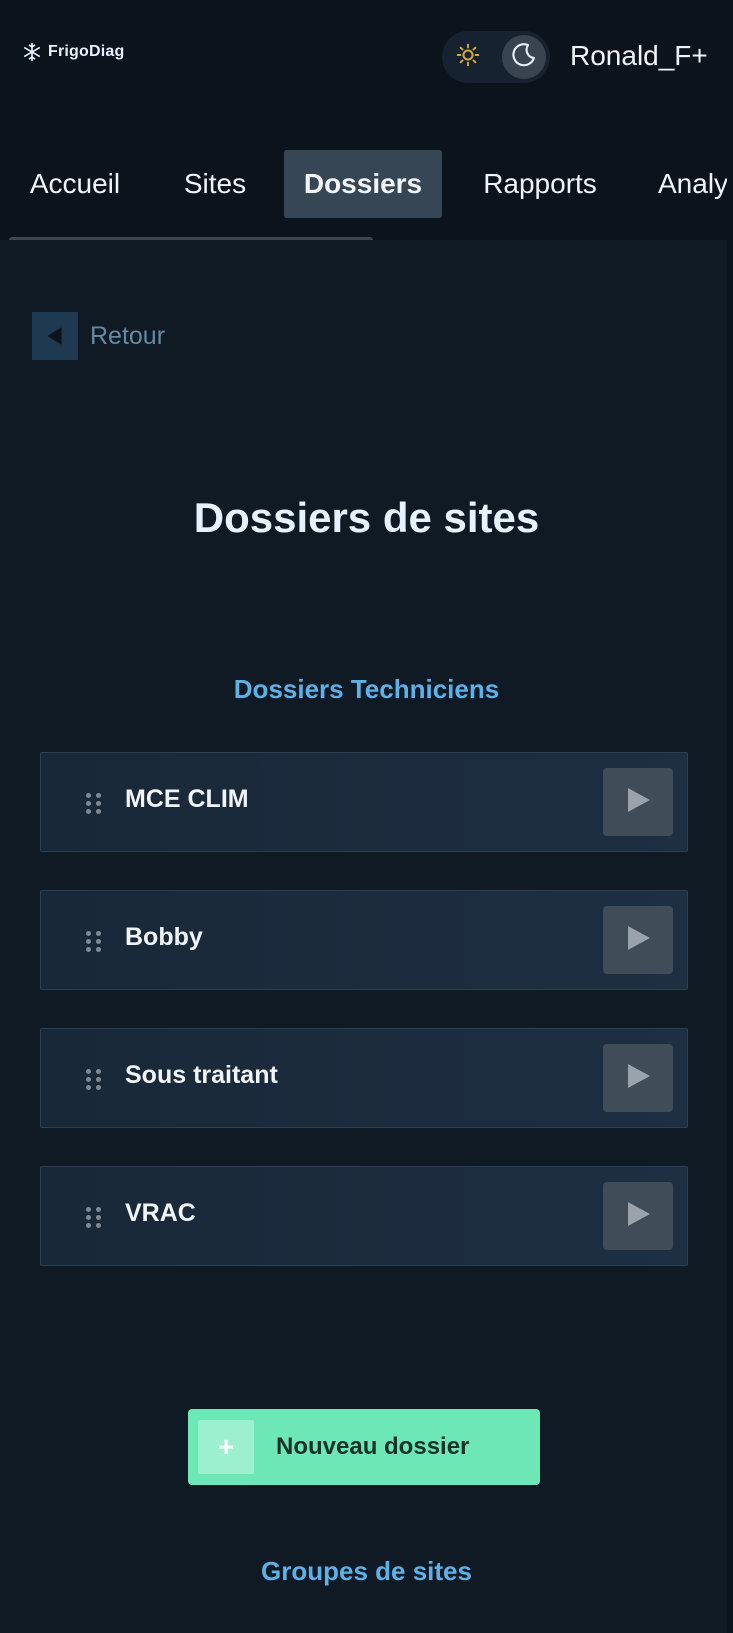 The width and height of the screenshot is (733, 1633). I want to click on page-title: Dossiers de sites, so click(366, 517).